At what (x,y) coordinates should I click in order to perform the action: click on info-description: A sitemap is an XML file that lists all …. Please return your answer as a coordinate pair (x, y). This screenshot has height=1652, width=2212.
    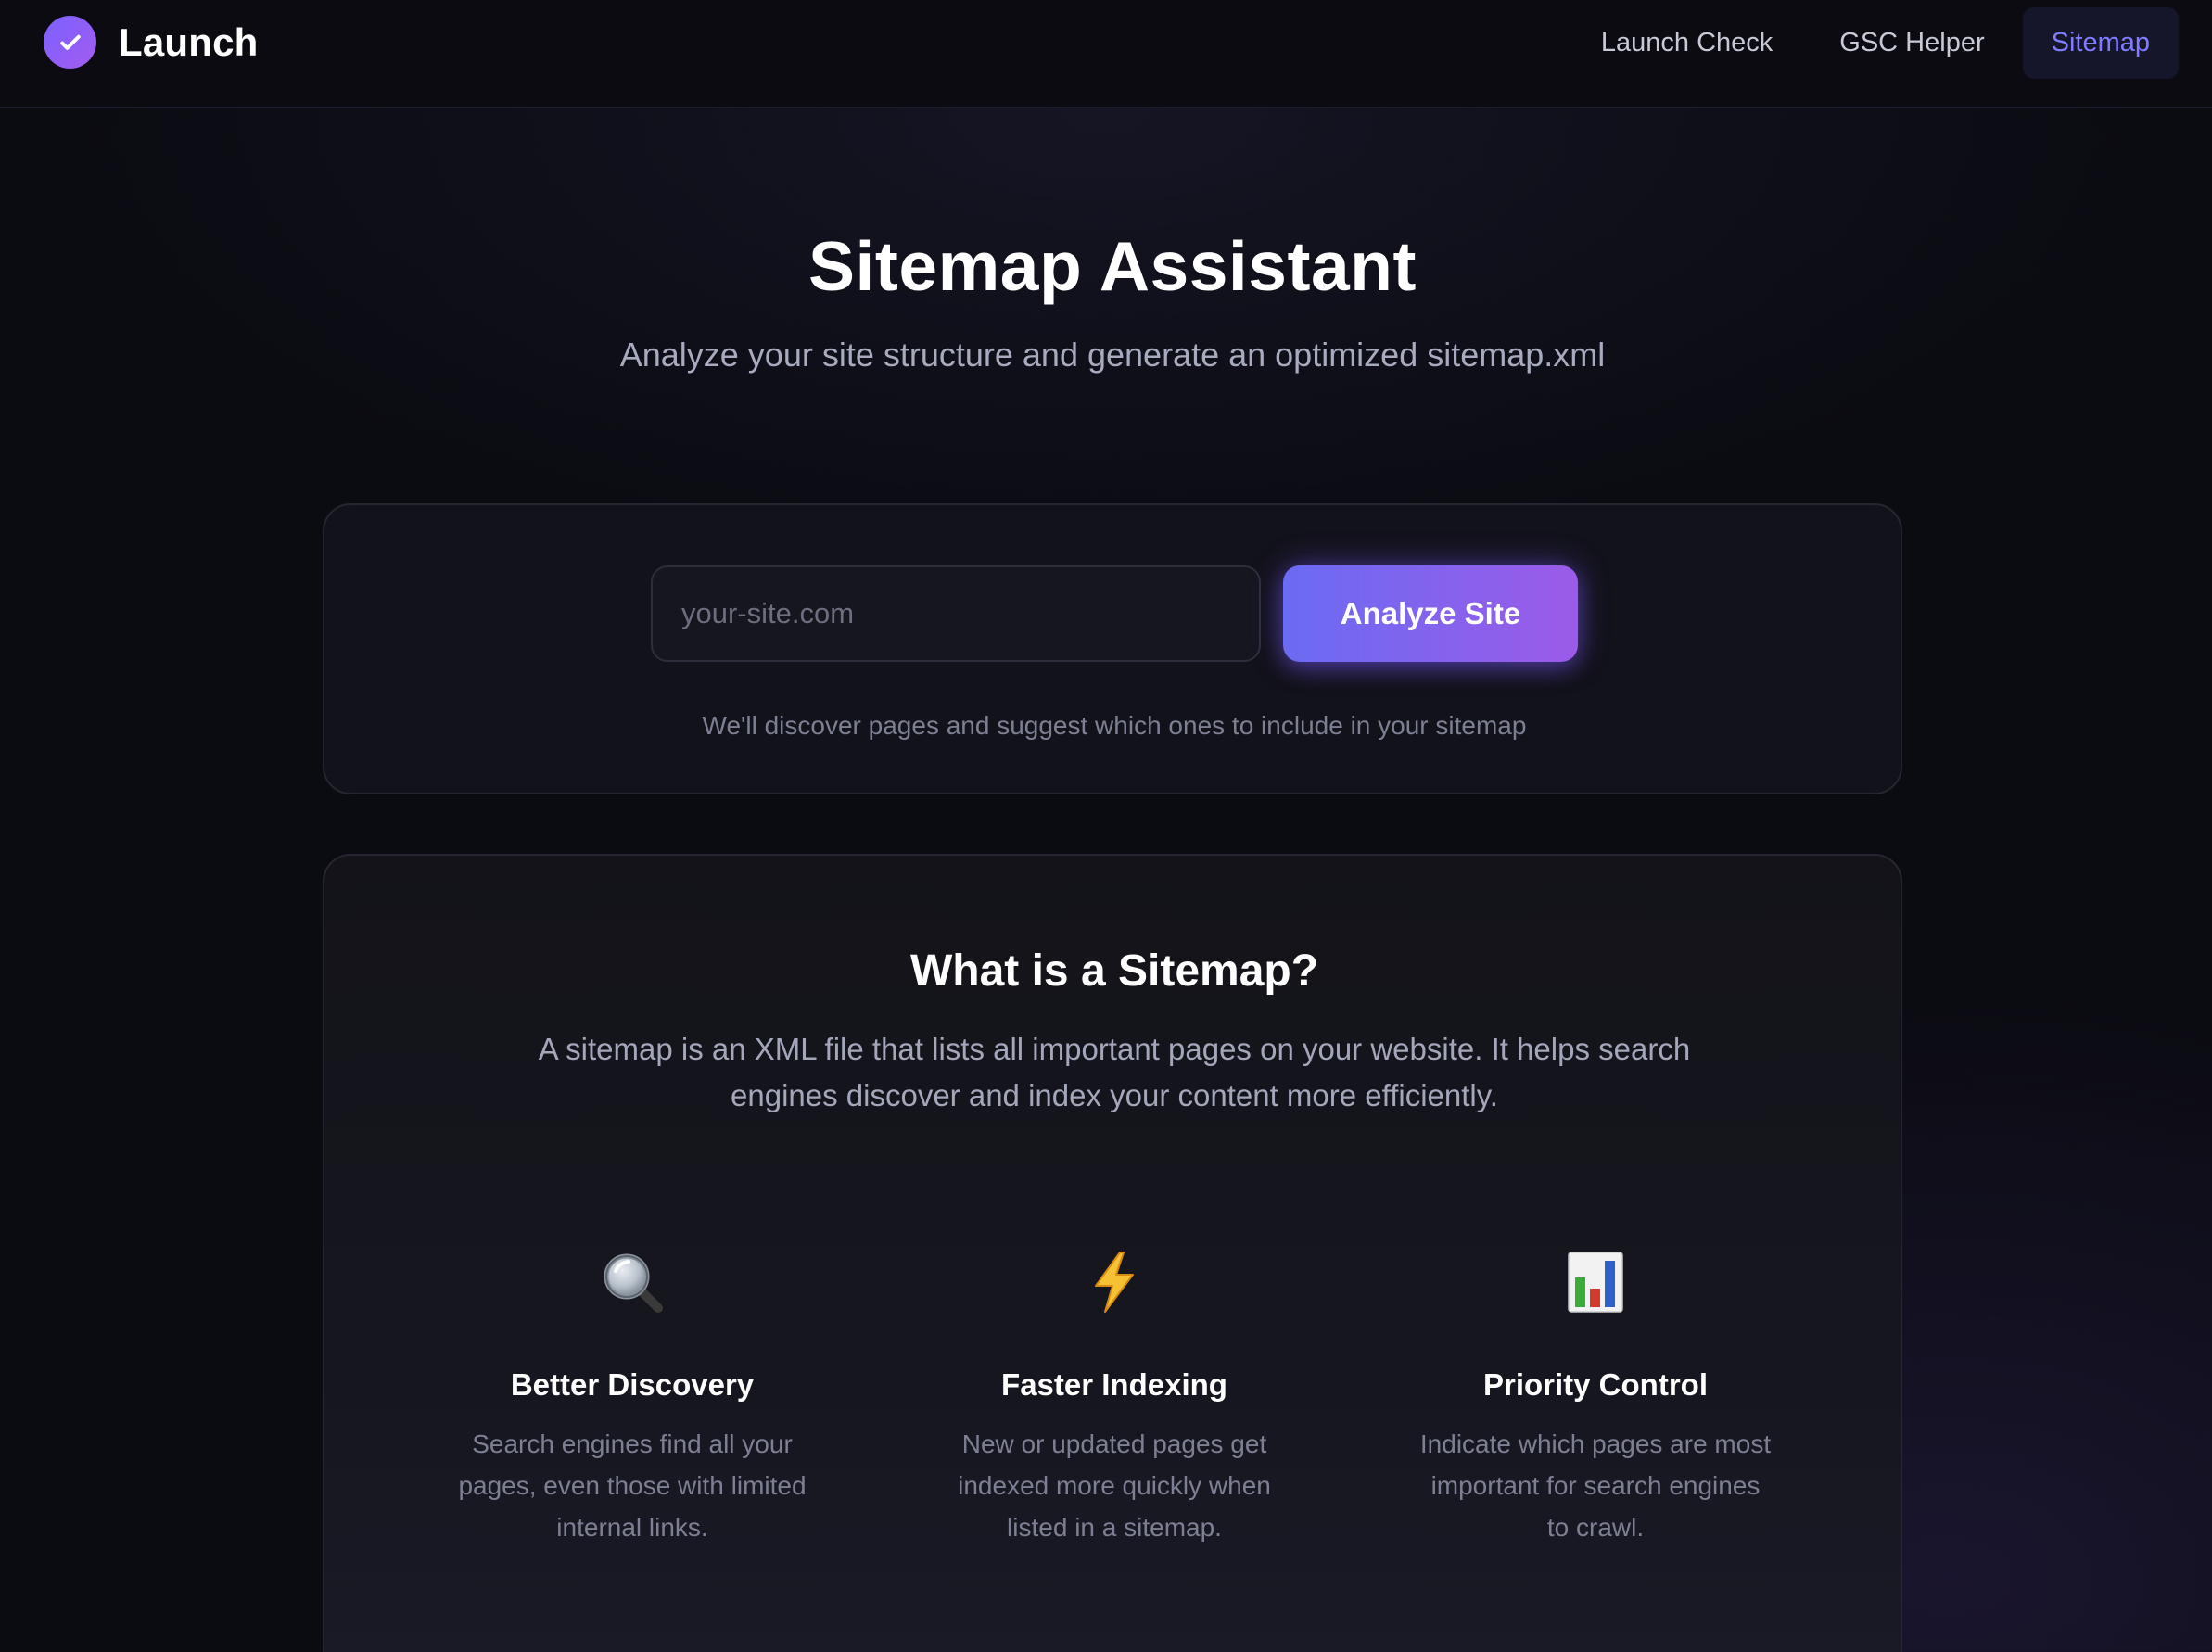
    Looking at the image, I should click on (1114, 1072).